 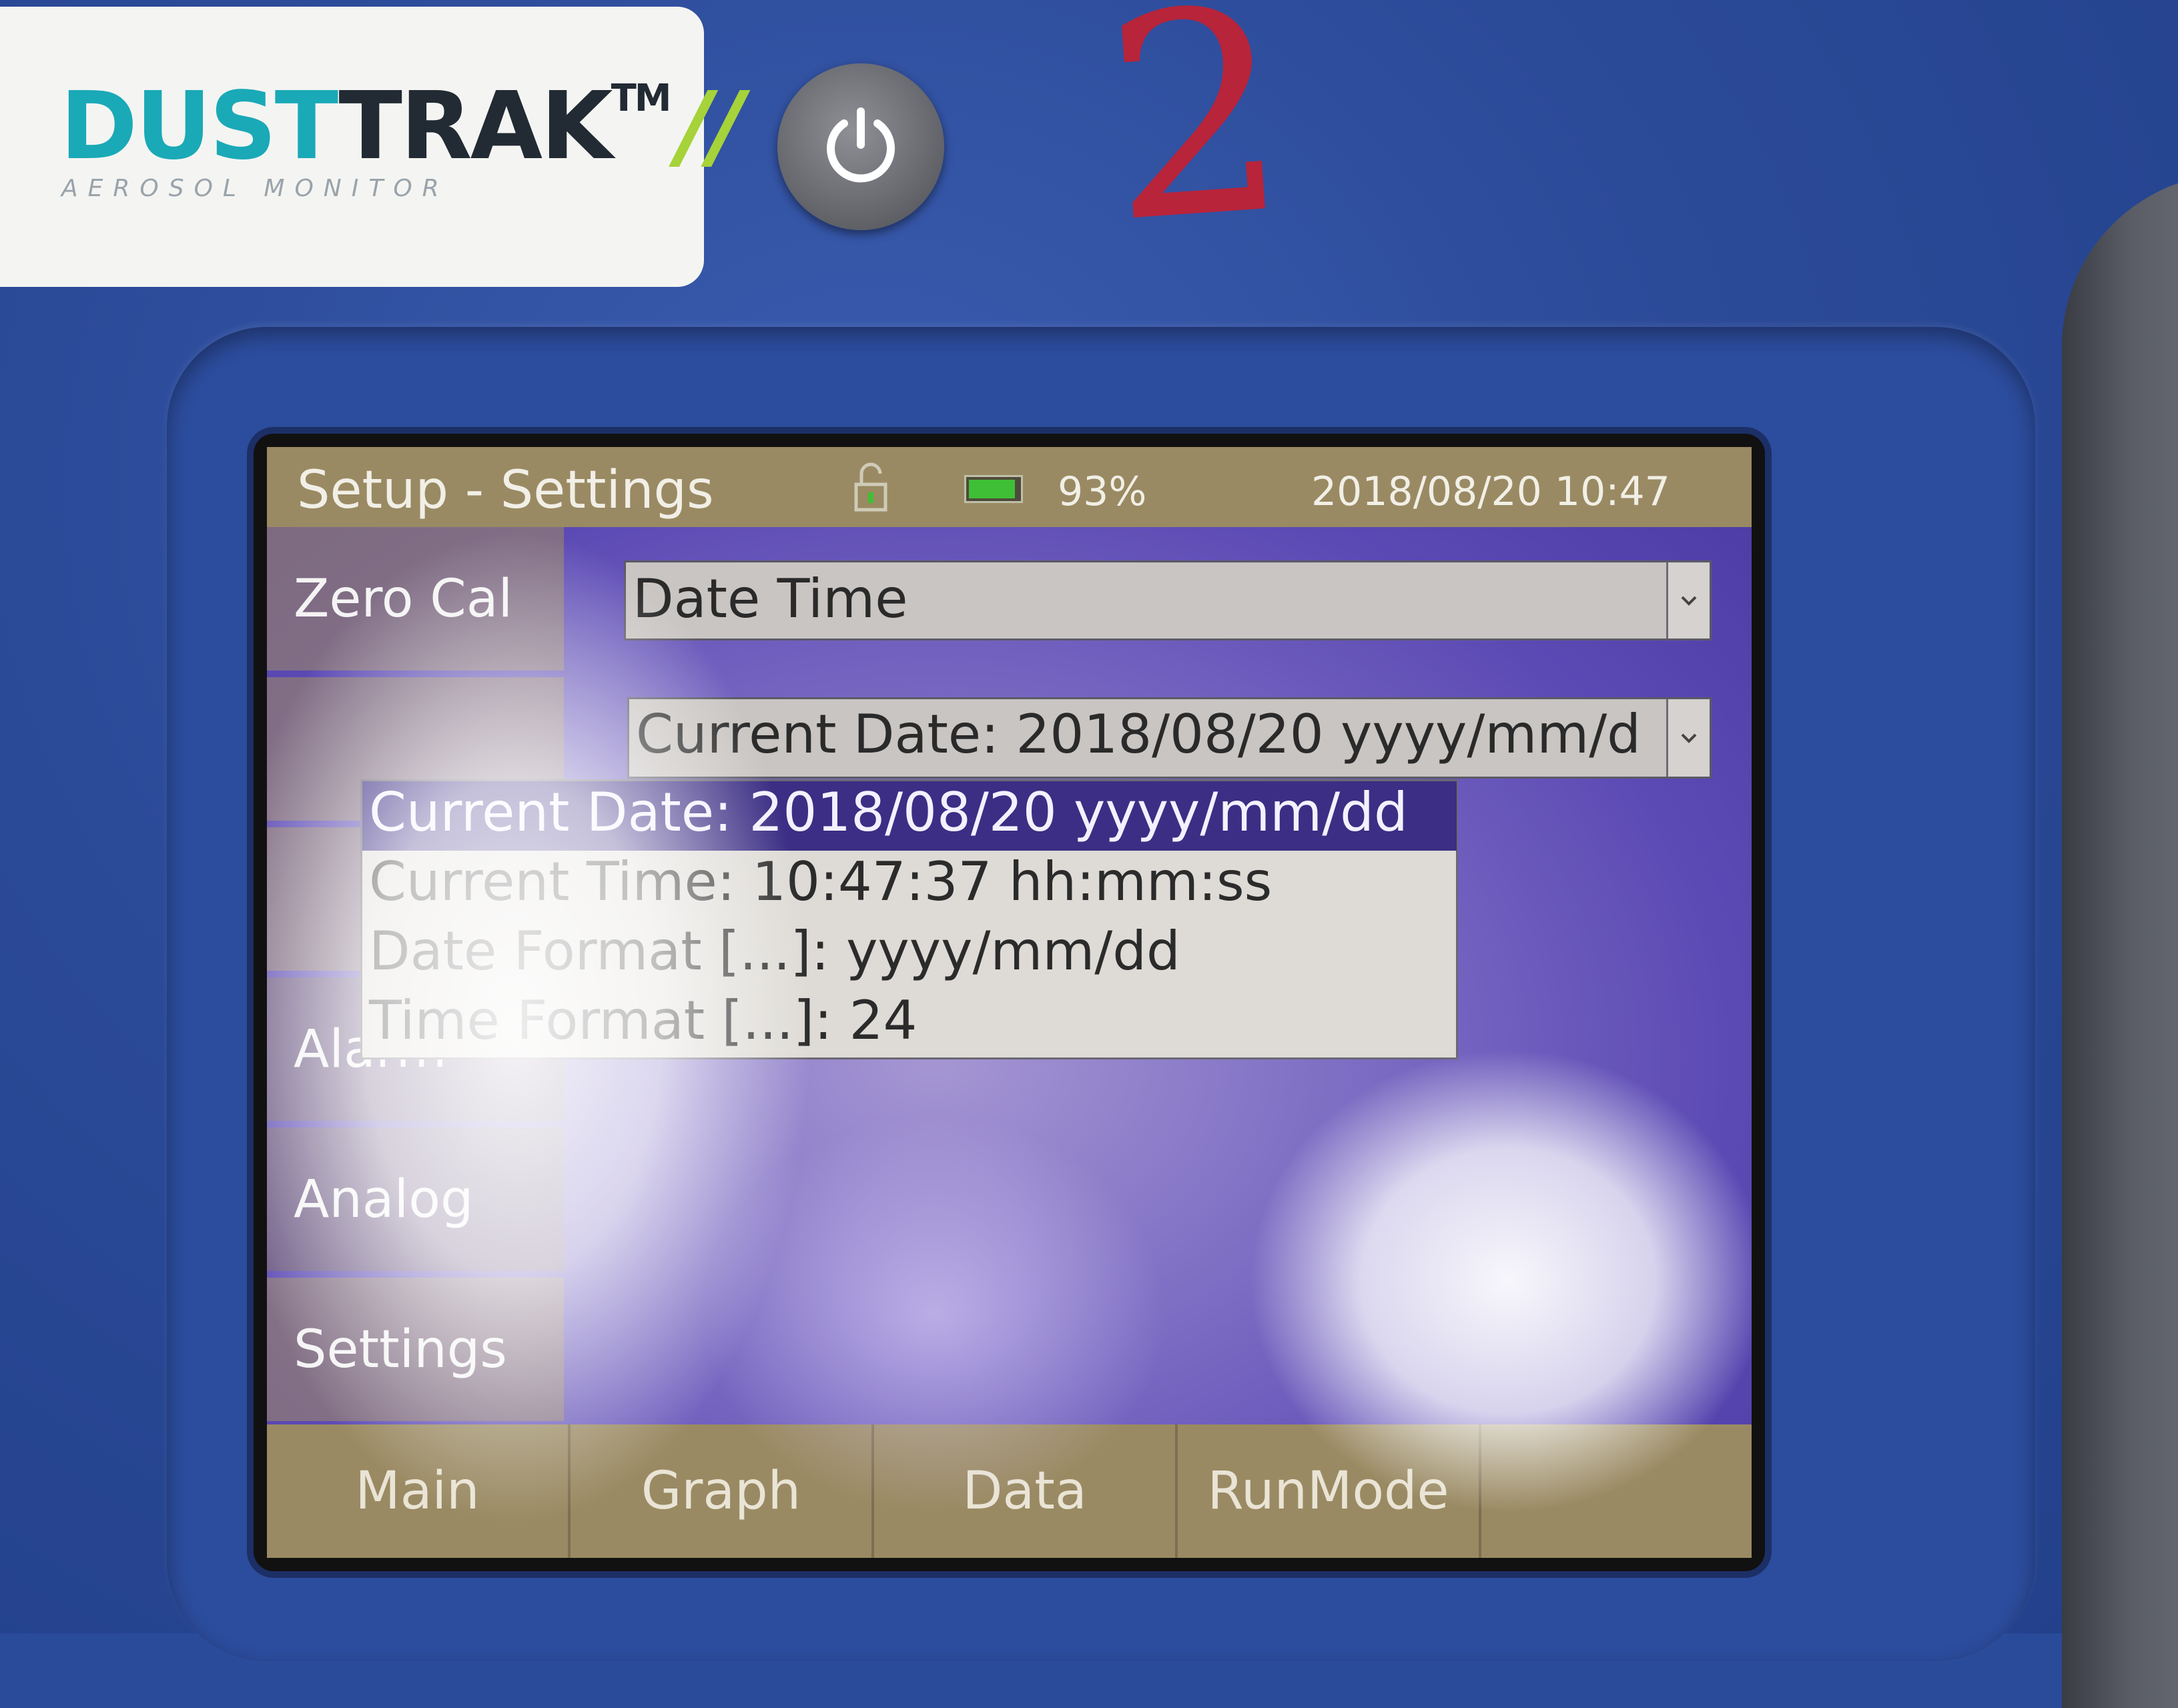 What do you see at coordinates (909, 1024) in the screenshot?
I see `option-time-format: Time Format [...]: 24` at bounding box center [909, 1024].